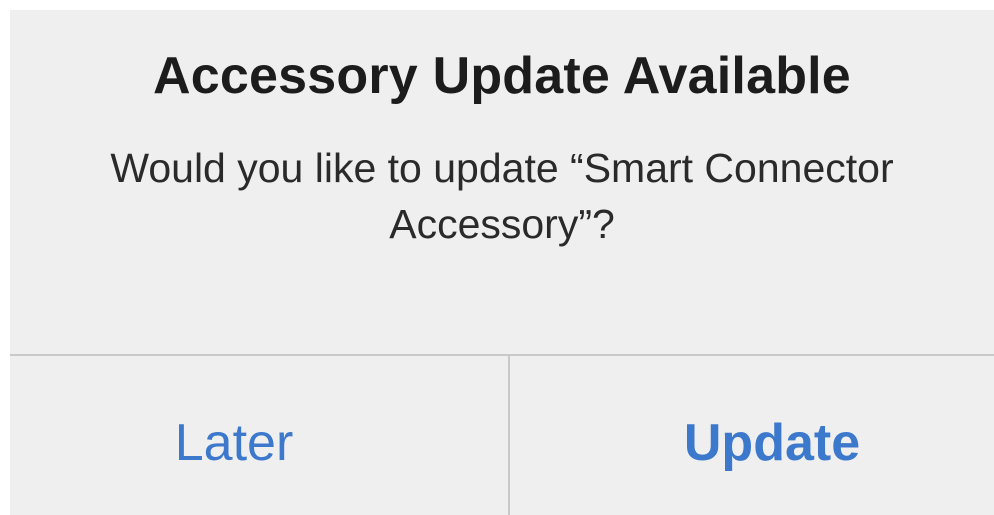  I want to click on alert-title: Accessory Update Available, so click(502, 76).